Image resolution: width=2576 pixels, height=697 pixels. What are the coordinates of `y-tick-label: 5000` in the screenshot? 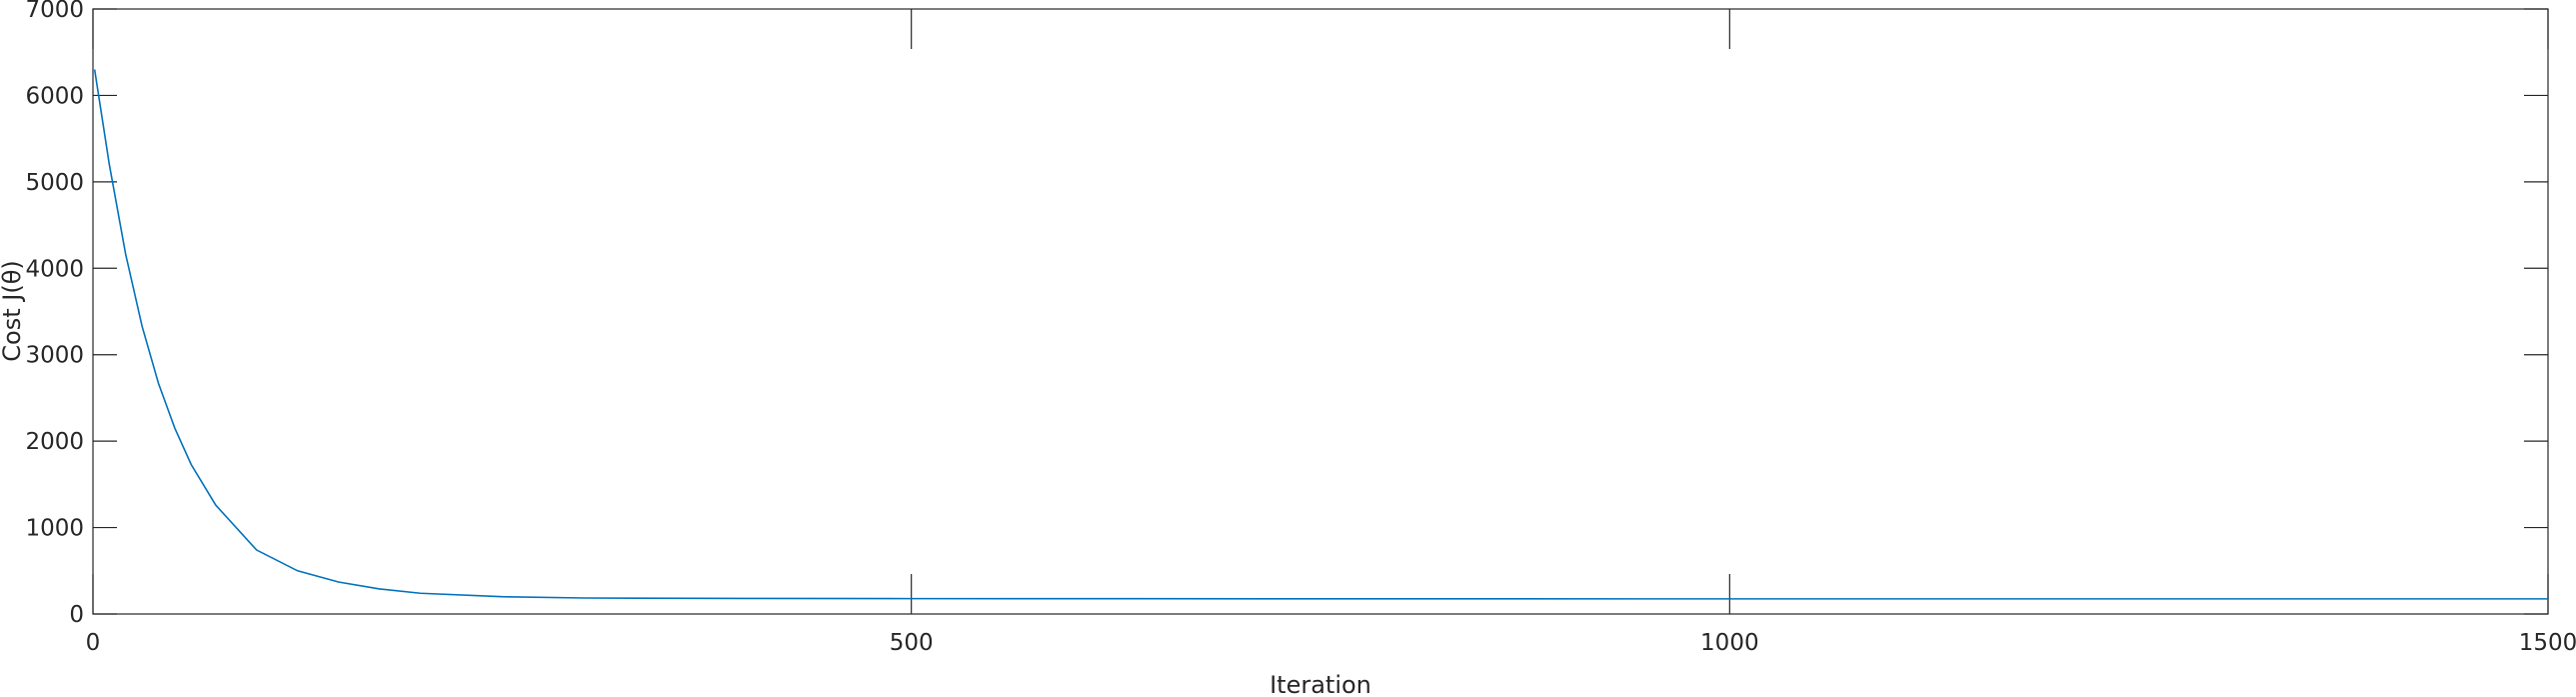 It's located at (54, 183).